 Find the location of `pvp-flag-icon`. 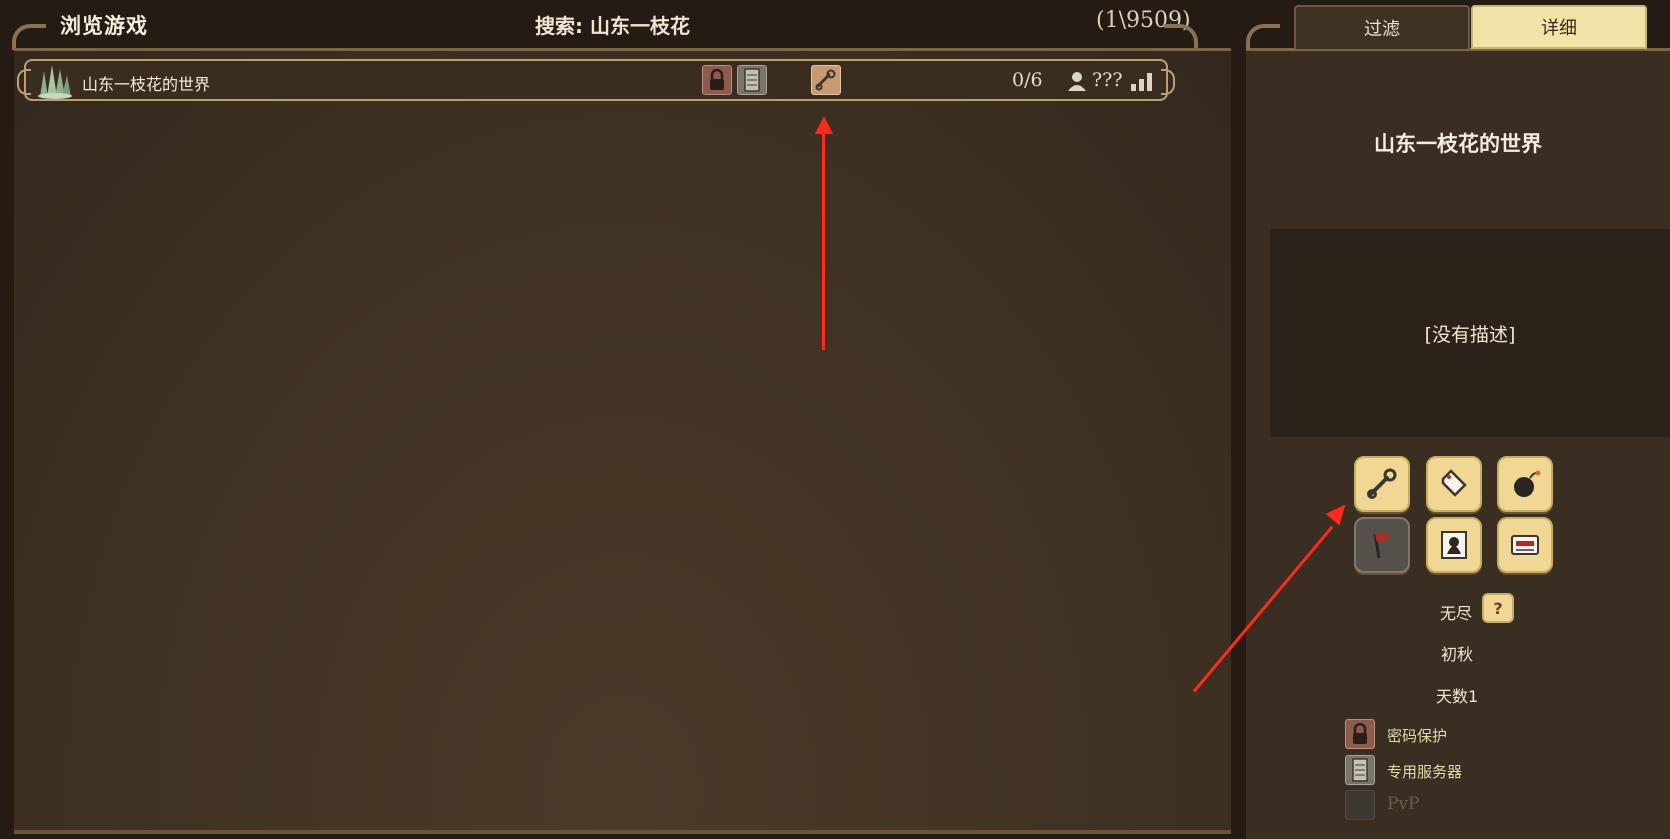

pvp-flag-icon is located at coordinates (1382, 545).